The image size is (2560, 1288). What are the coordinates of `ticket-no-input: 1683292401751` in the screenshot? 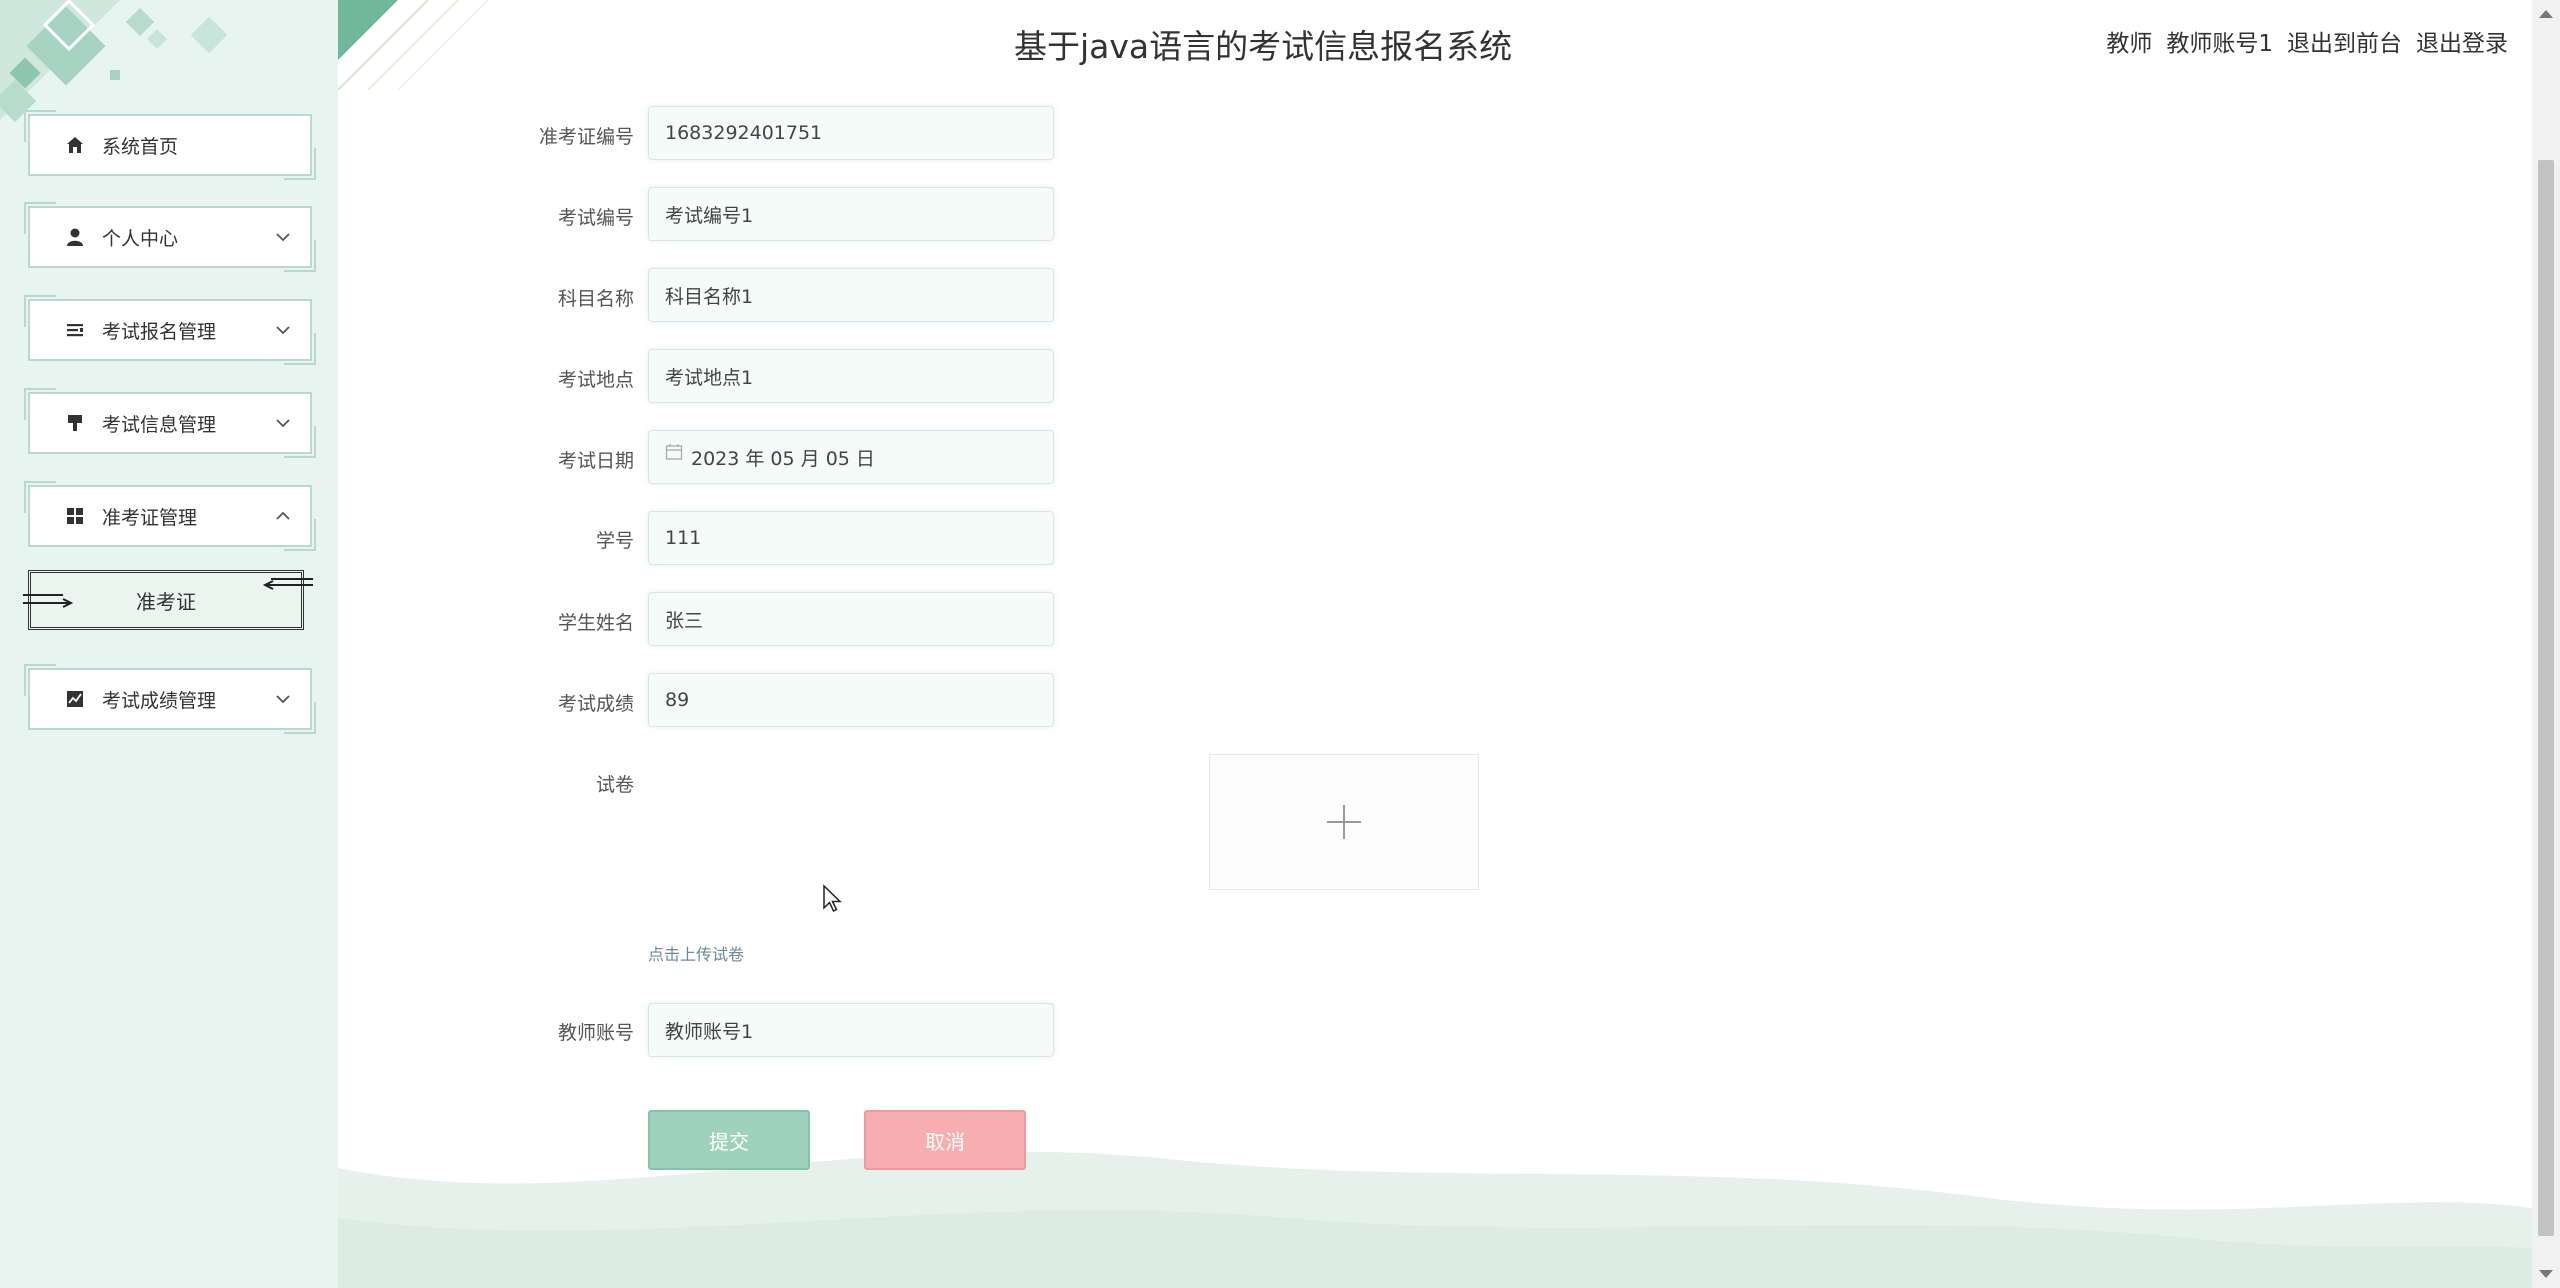 It's located at (851, 133).